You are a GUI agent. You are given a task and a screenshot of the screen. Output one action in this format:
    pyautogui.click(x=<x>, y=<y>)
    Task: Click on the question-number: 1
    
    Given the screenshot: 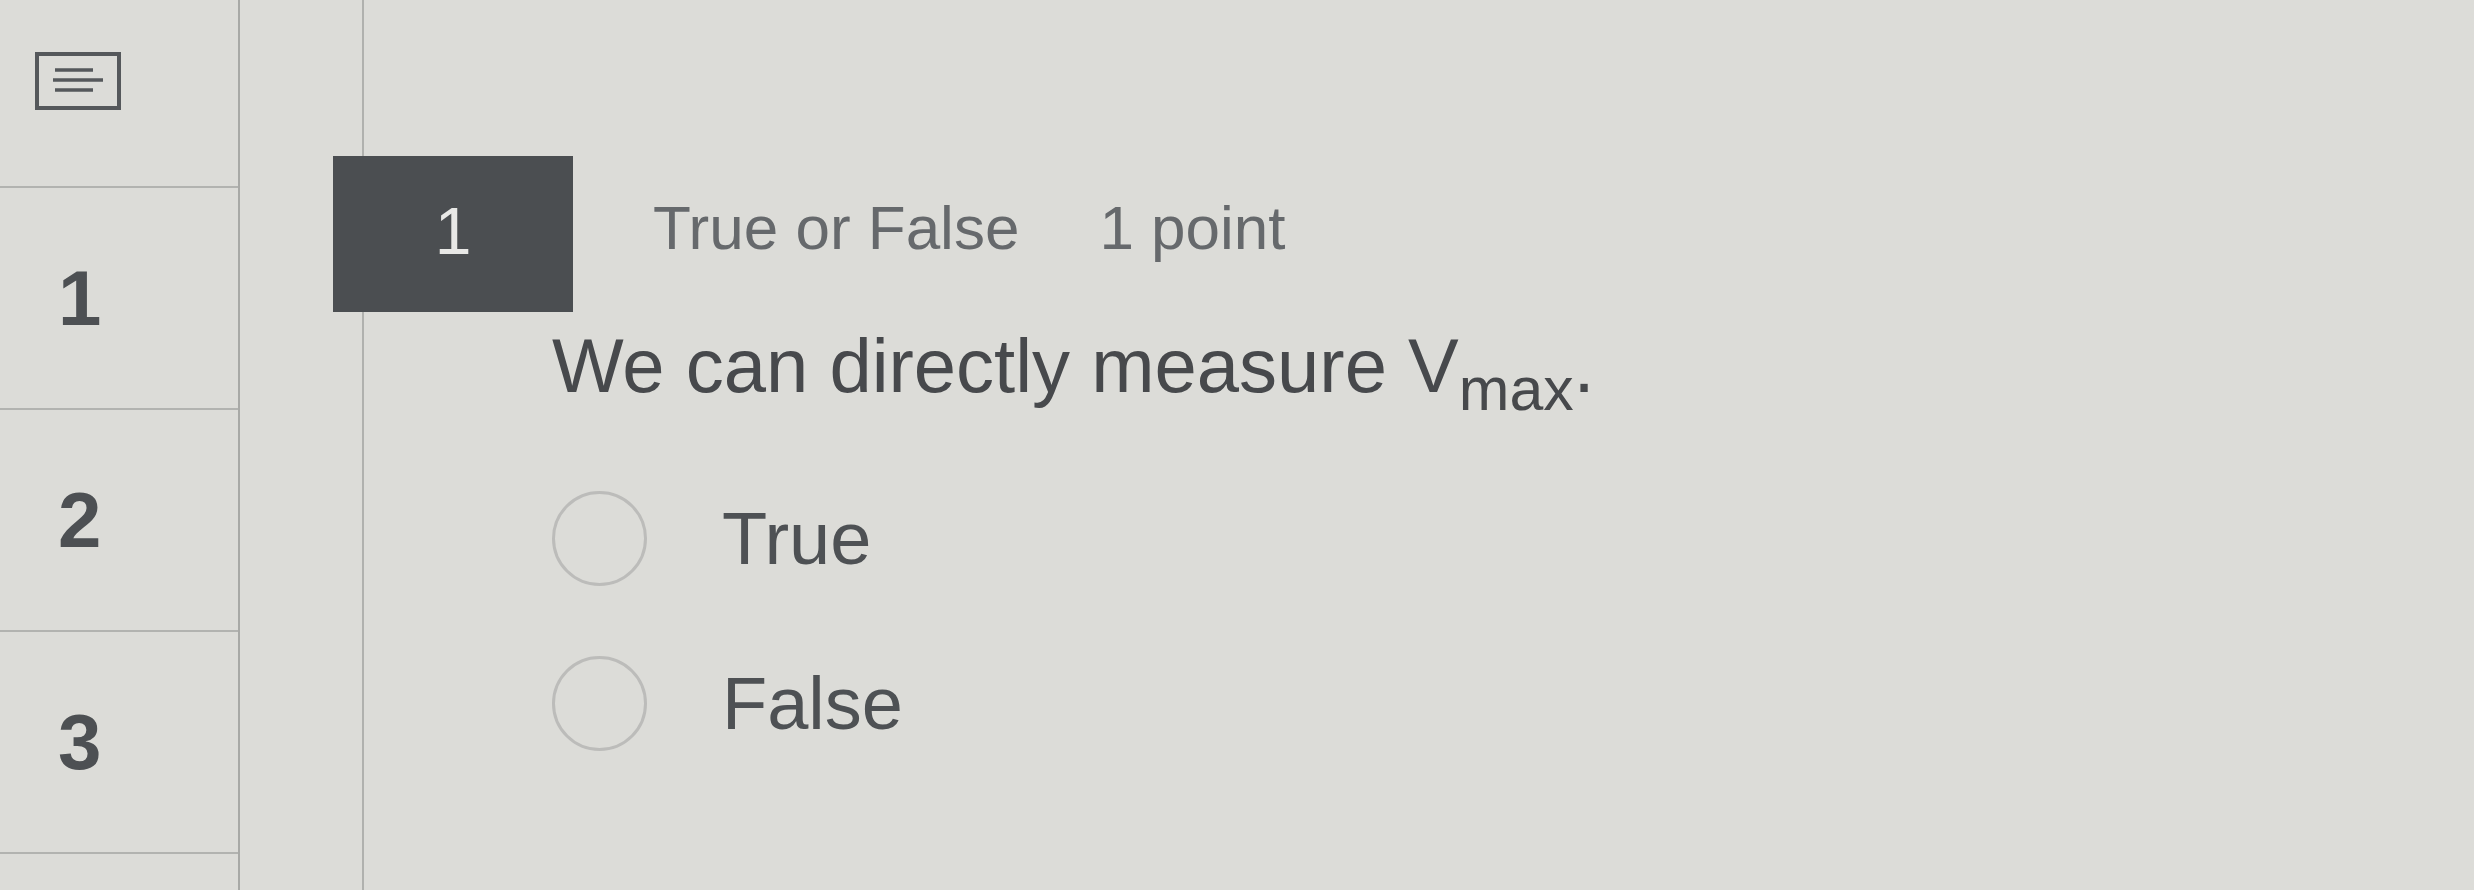 What is the action you would take?
    pyautogui.click(x=453, y=234)
    